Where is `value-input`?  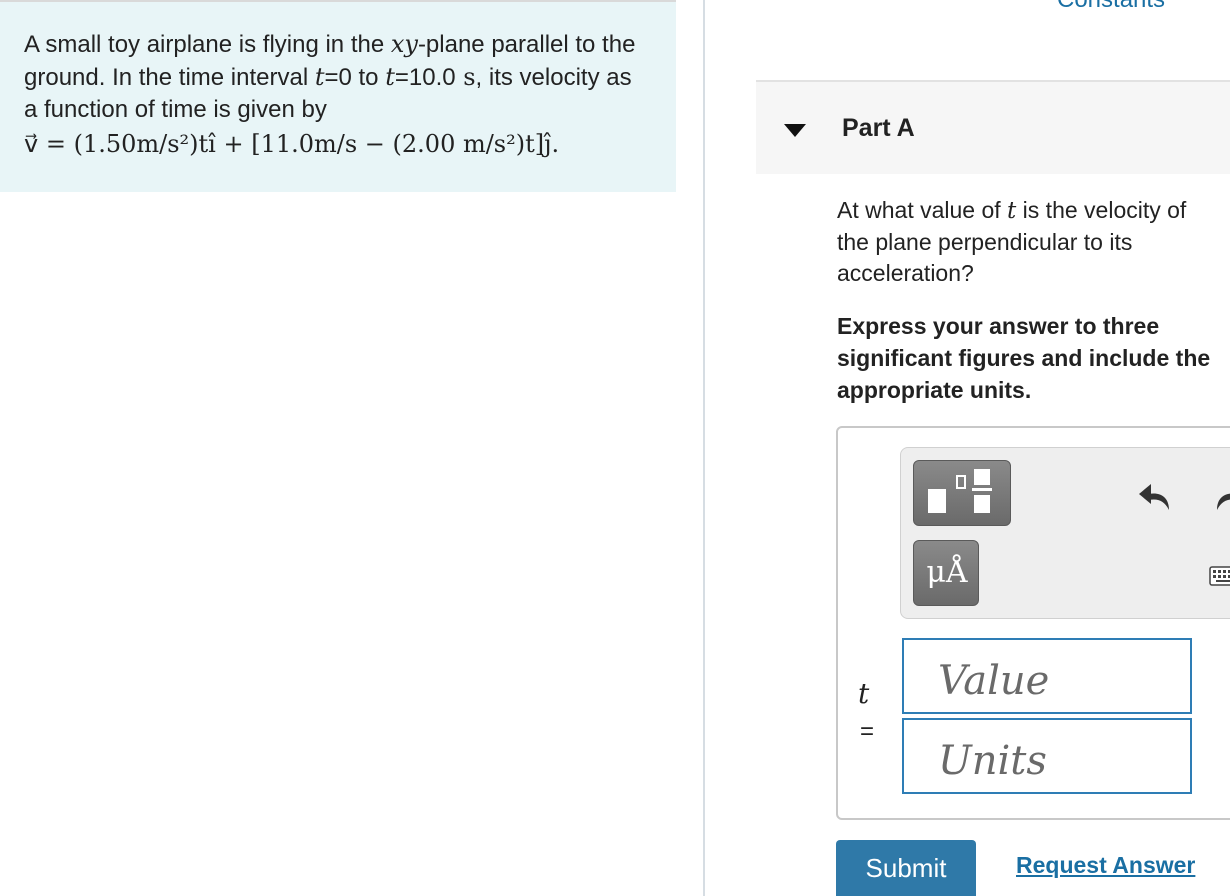
value-input is located at coordinates (1047, 676).